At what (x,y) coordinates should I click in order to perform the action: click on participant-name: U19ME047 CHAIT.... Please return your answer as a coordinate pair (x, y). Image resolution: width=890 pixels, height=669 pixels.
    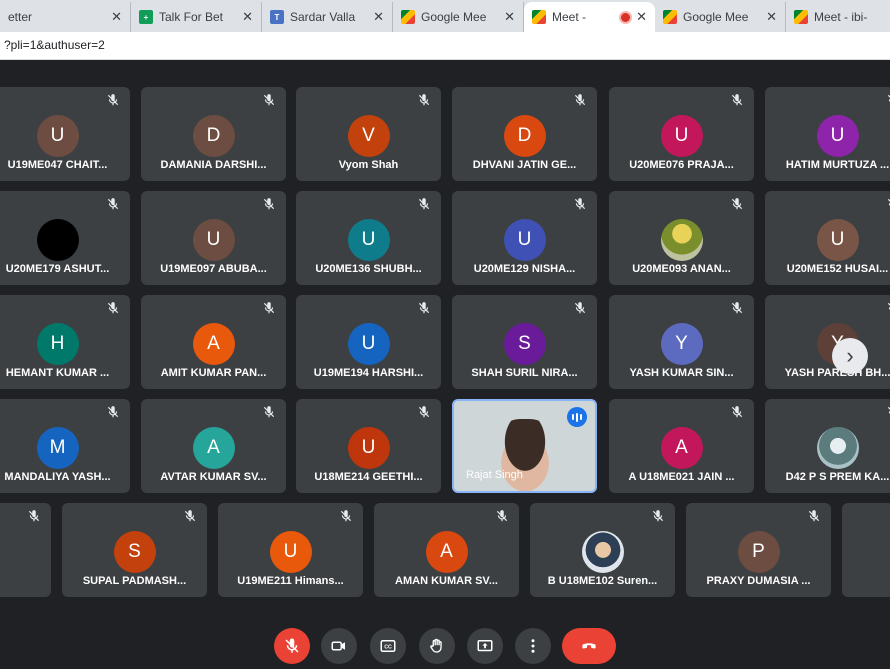
    Looking at the image, I should click on (57, 165).